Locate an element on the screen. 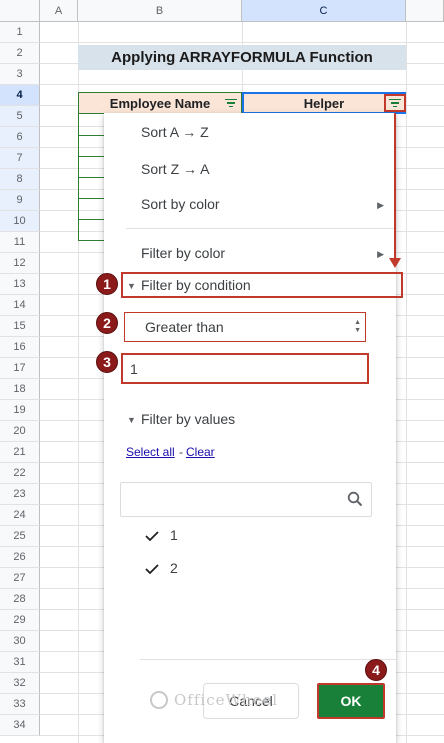 The width and height of the screenshot is (444, 743). row-header: 1 is located at coordinates (20, 32).